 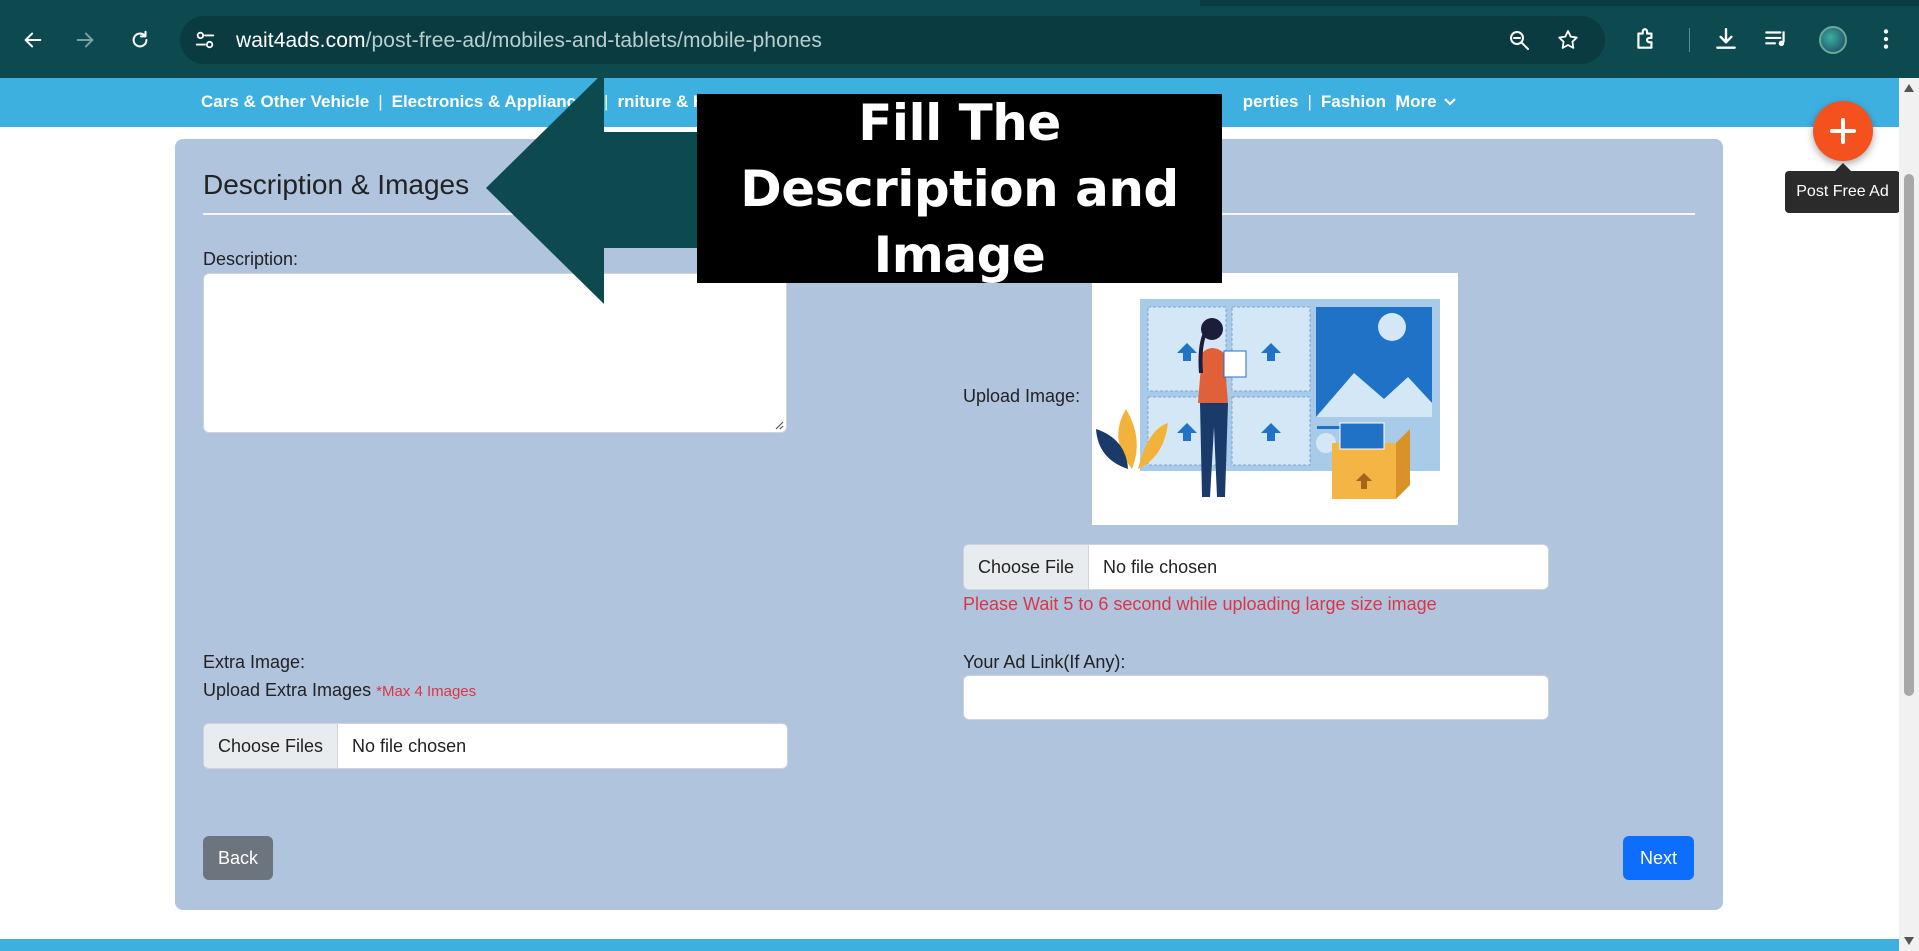 What do you see at coordinates (1909, 435) in the screenshot?
I see `scroll-thumb` at bounding box center [1909, 435].